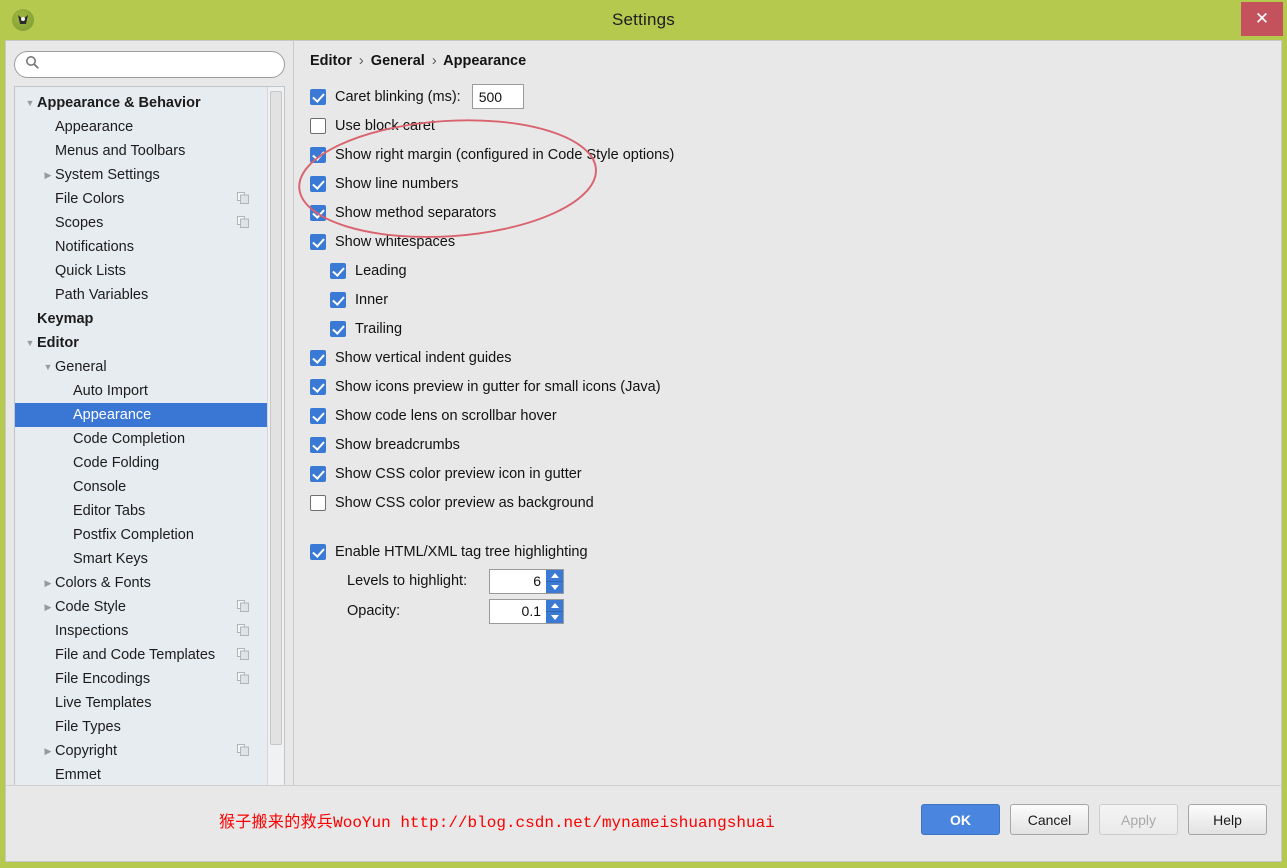  Describe the element at coordinates (338, 299) in the screenshot. I see `checkbox-inner` at that location.